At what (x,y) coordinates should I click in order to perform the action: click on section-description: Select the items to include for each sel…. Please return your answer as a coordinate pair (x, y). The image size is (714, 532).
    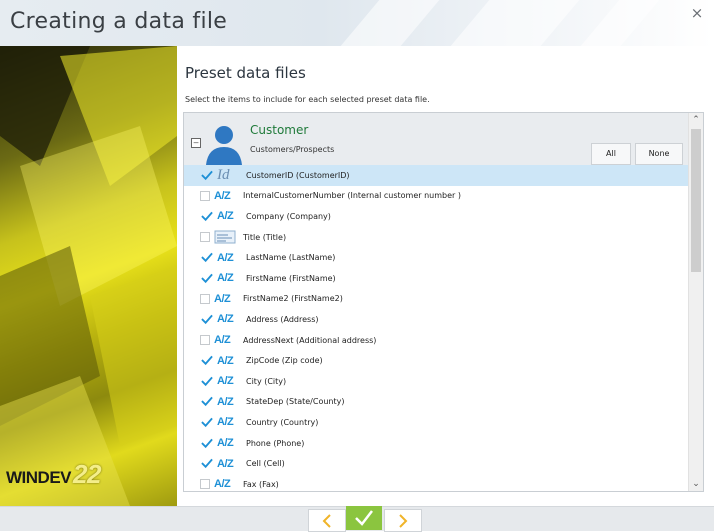
    Looking at the image, I should click on (307, 99).